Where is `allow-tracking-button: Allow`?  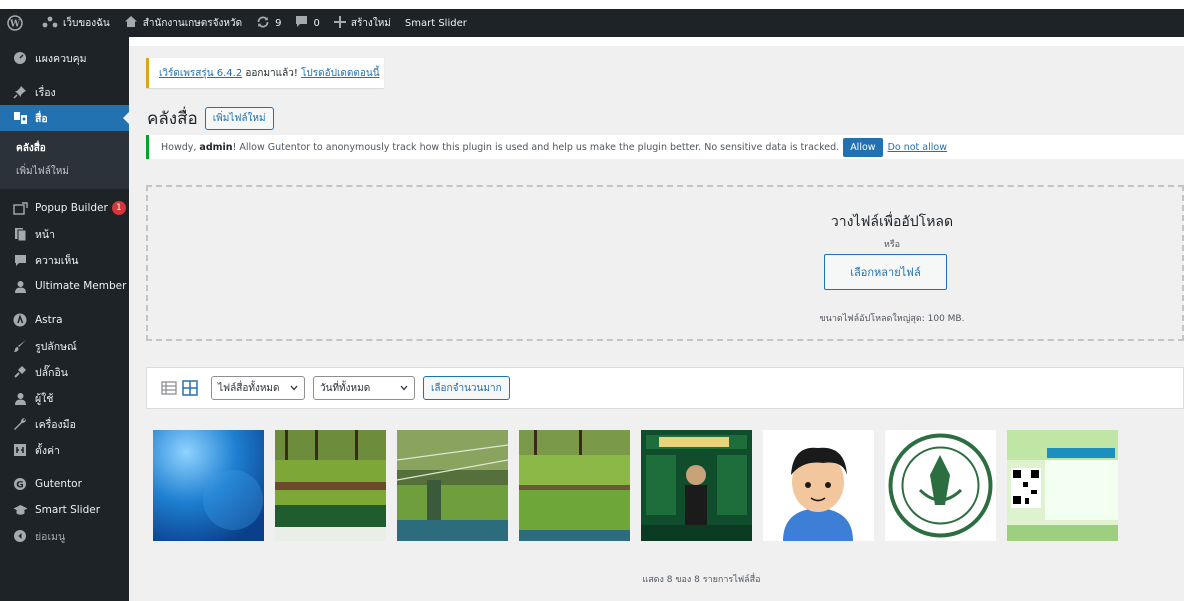
allow-tracking-button: Allow is located at coordinates (863, 147).